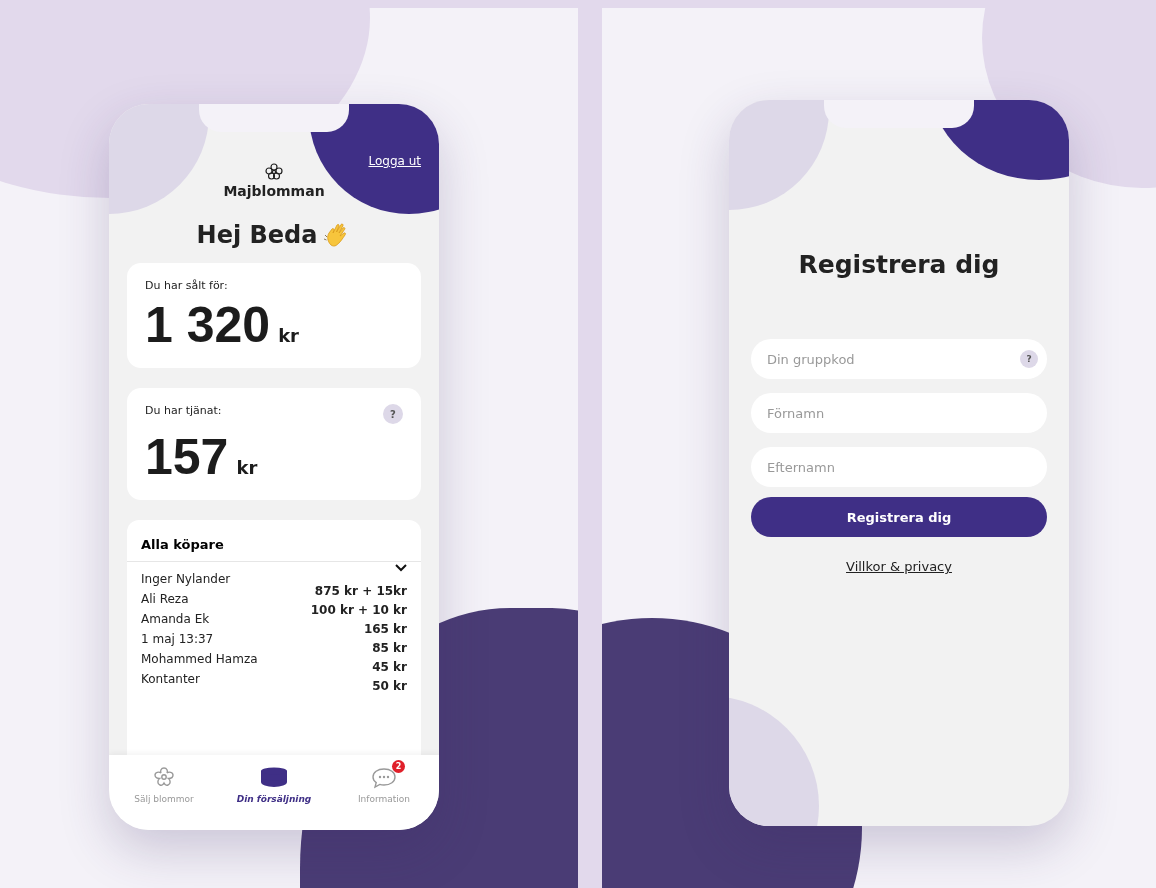 This screenshot has height=888, width=1156. Describe the element at coordinates (385, 629) in the screenshot. I see `buyer-amount: 165 kr` at that location.